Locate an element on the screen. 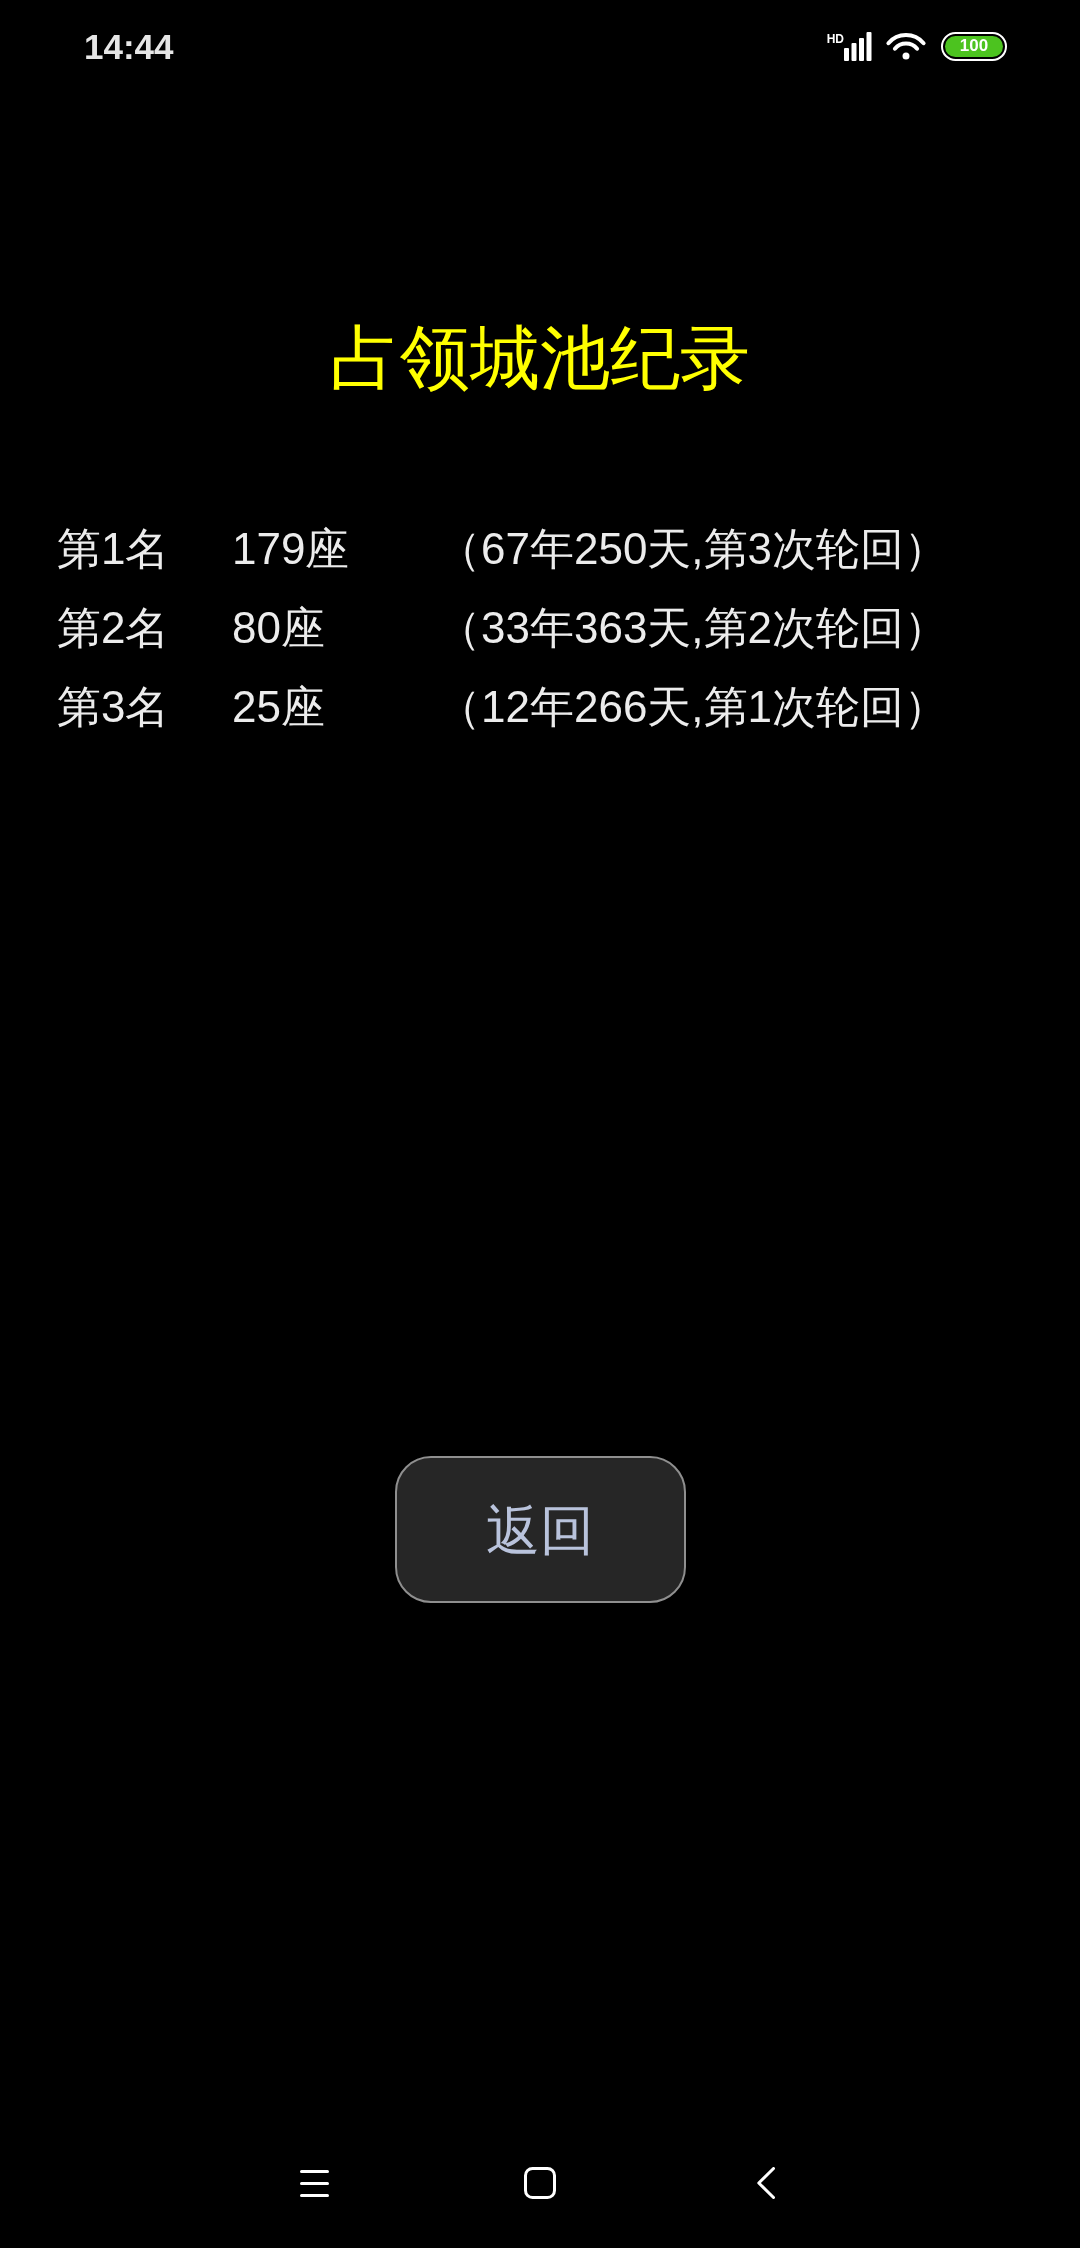 The width and height of the screenshot is (1080, 2248). rank-text: 第2名 is located at coordinates (114, 628).